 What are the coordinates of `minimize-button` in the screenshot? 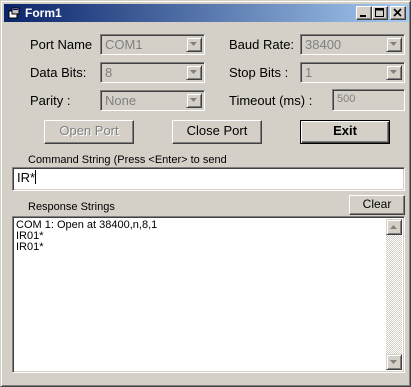 It's located at (364, 13).